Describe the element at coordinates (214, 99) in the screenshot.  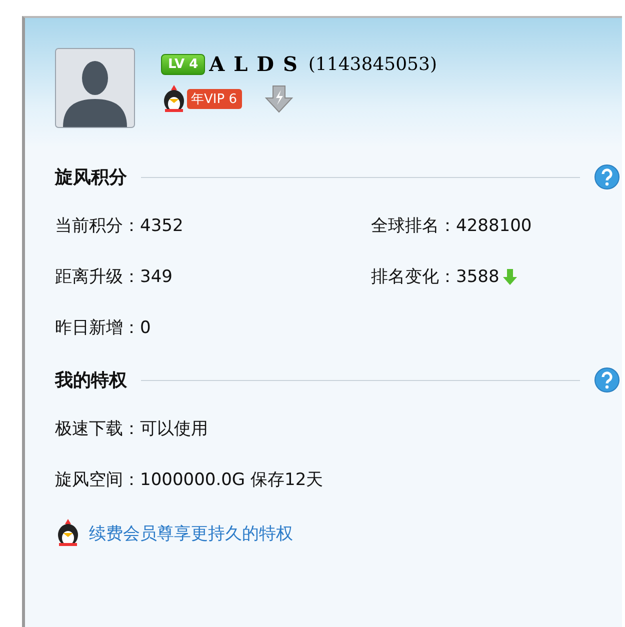
I see `vip-badge: 年VIP 6` at that location.